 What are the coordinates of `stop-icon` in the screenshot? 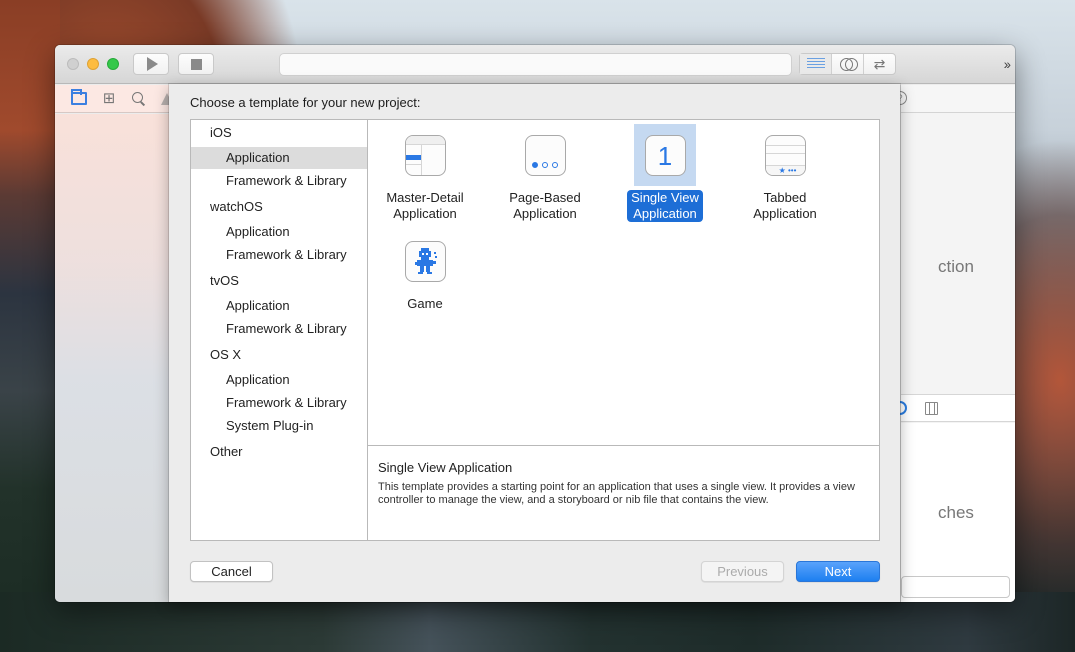 It's located at (196, 64).